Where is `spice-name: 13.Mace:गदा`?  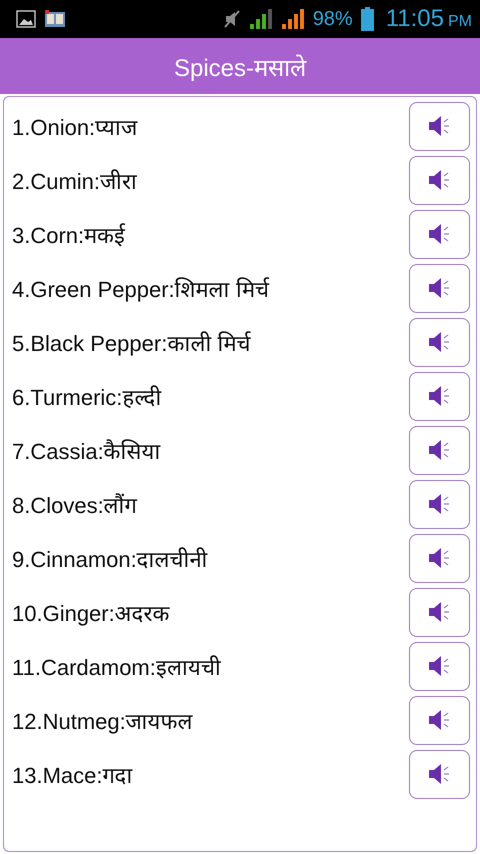
spice-name: 13.Mace:गदा is located at coordinates (72, 775).